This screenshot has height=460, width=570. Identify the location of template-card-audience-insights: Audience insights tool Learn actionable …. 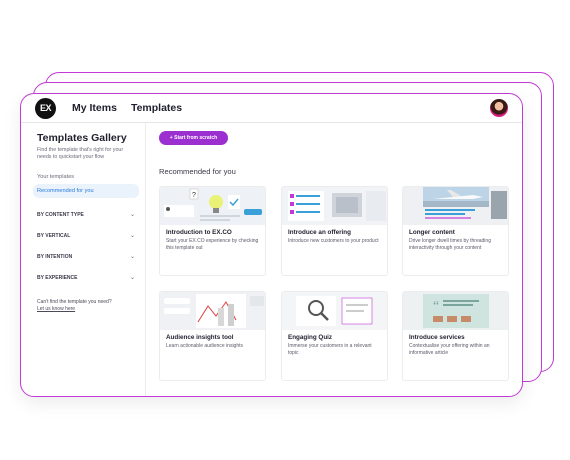
(212, 336).